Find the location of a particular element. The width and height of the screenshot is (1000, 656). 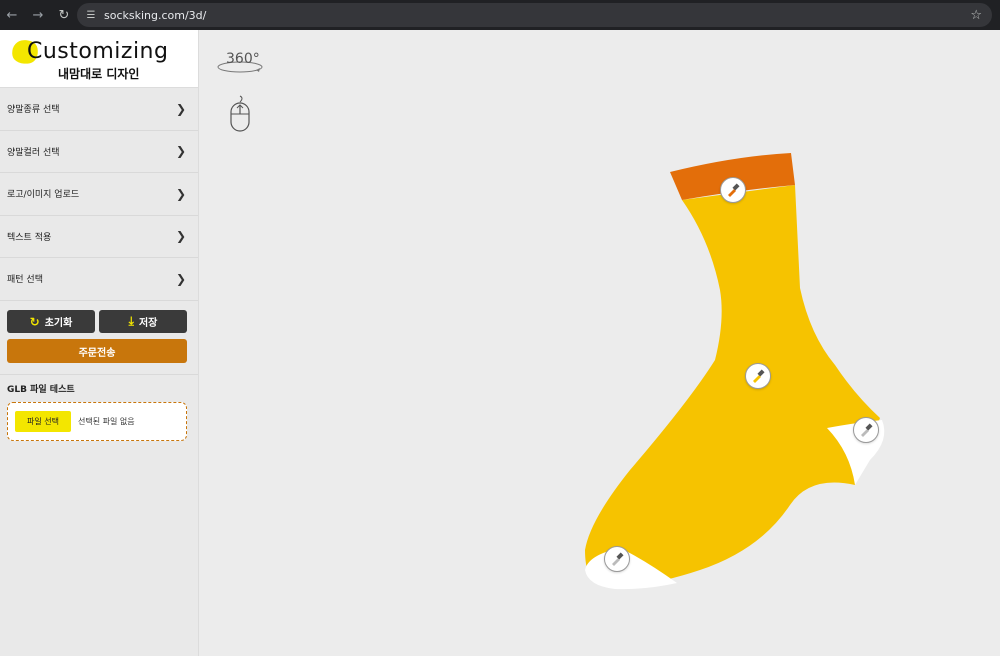

menu-item-sock-type: 양말종류 선택 ❯ is located at coordinates (99, 109).